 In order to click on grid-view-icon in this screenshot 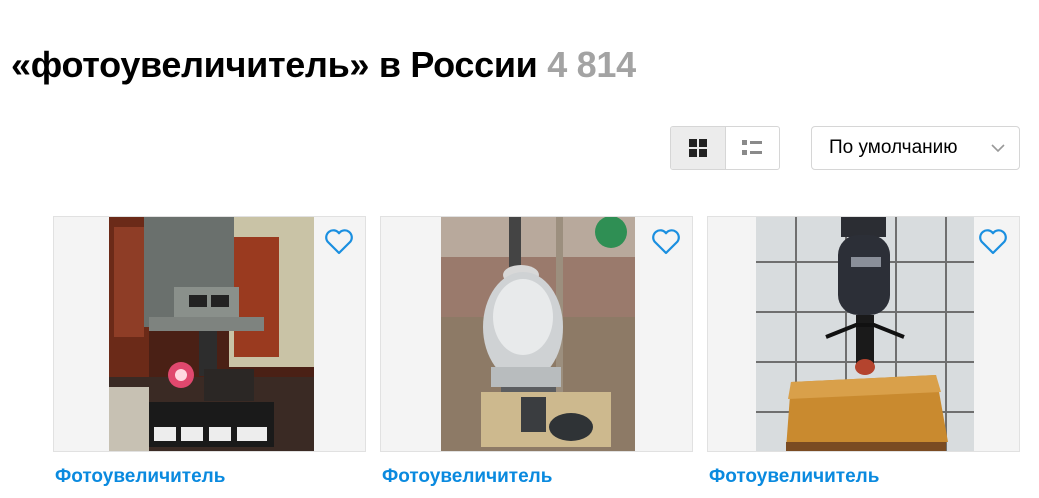, I will do `click(697, 148)`.